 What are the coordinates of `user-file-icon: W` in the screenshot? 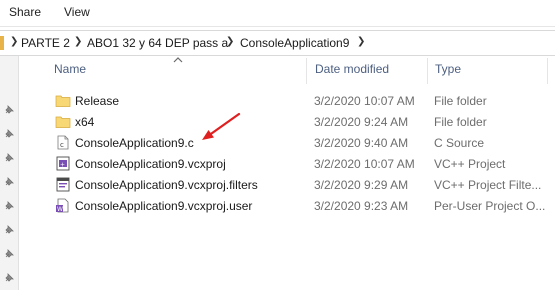 It's located at (62, 205).